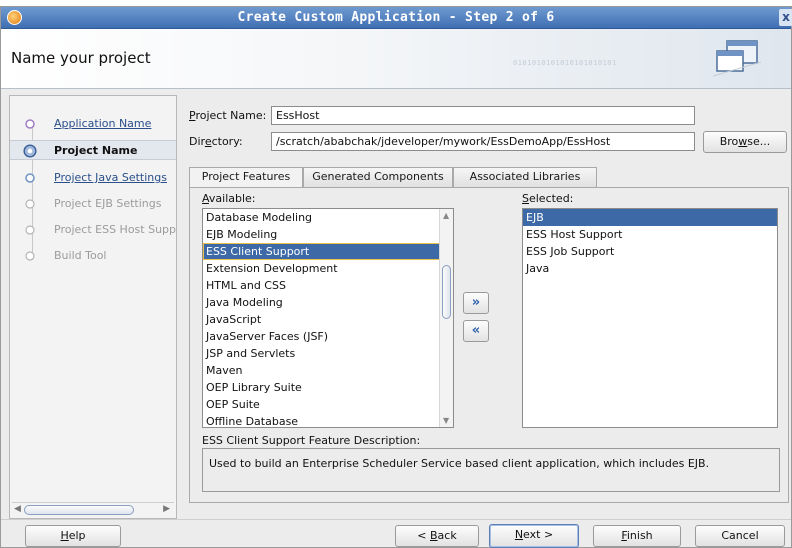  Describe the element at coordinates (328, 420) in the screenshot. I see `feature-list-item: Offline Database` at that location.